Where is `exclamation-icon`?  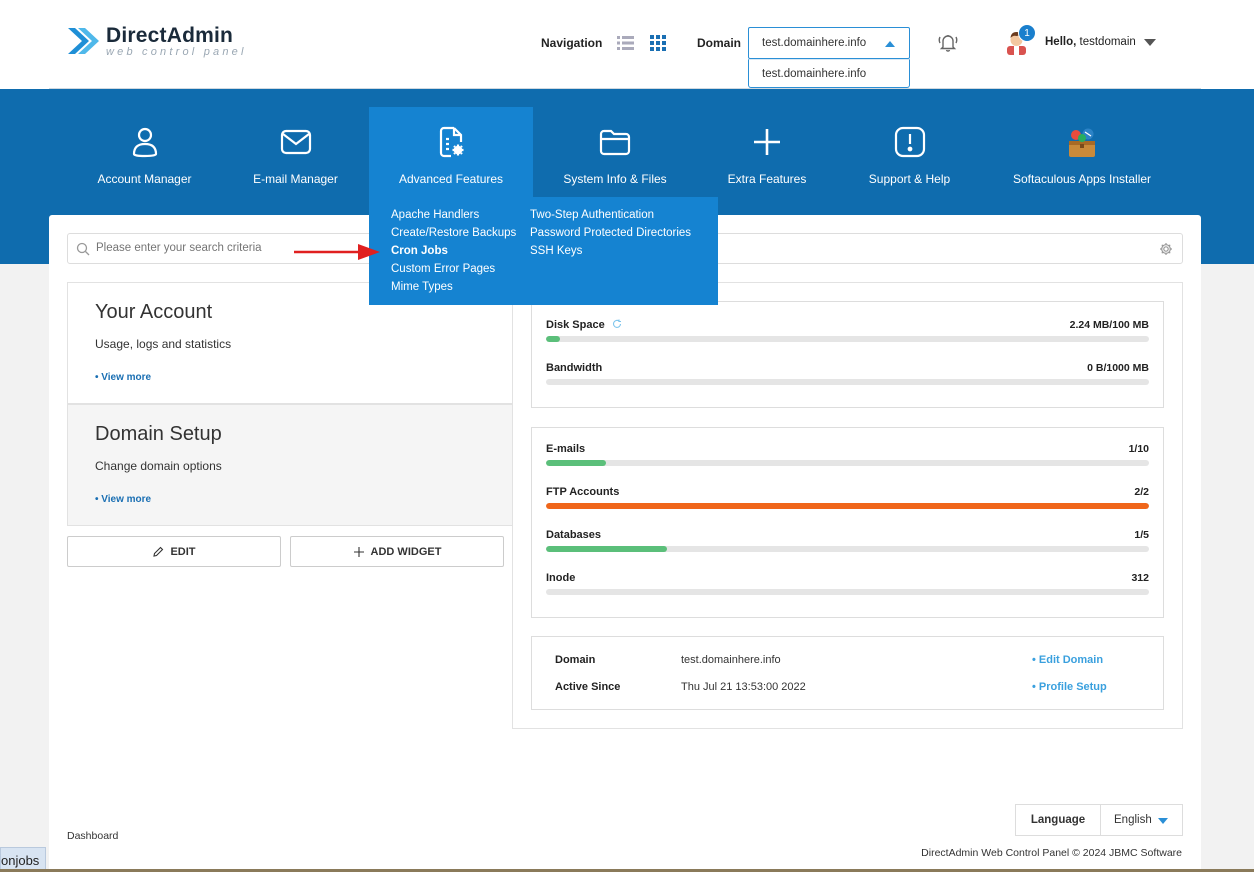 exclamation-icon is located at coordinates (909, 142).